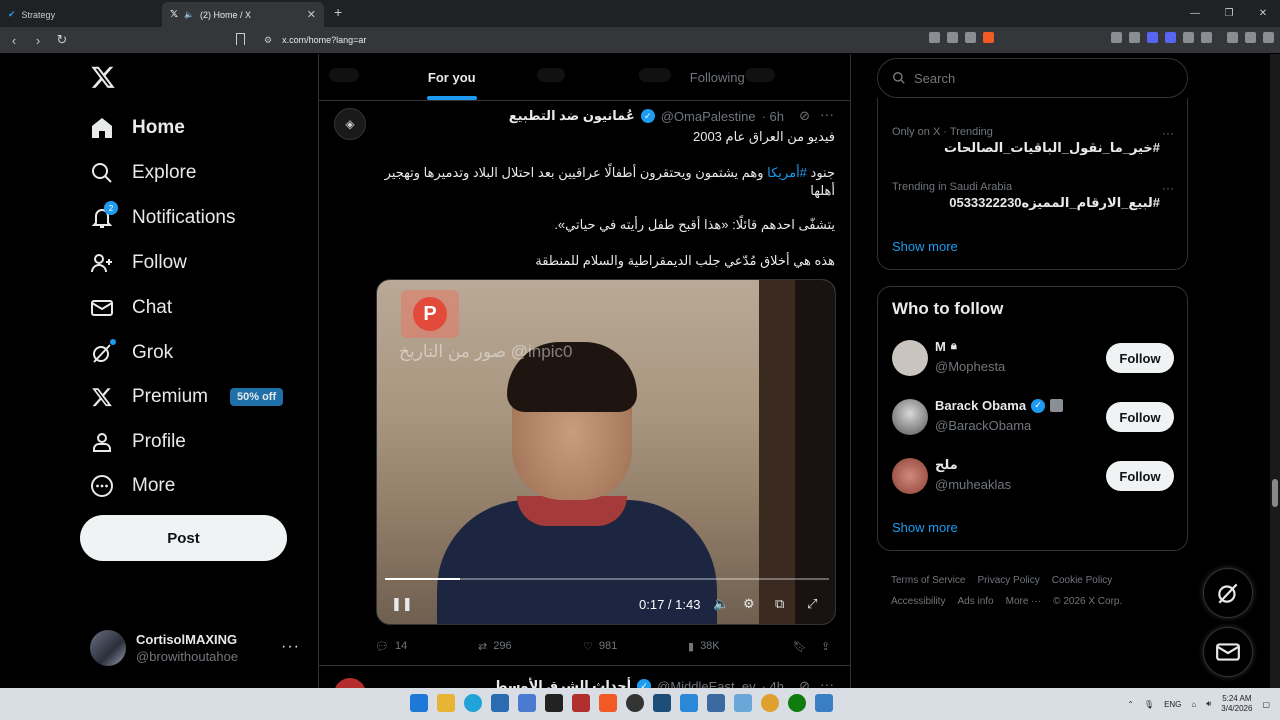 The width and height of the screenshot is (1280, 720). What do you see at coordinates (773, 116) in the screenshot?
I see `tweet-time: · 6h` at bounding box center [773, 116].